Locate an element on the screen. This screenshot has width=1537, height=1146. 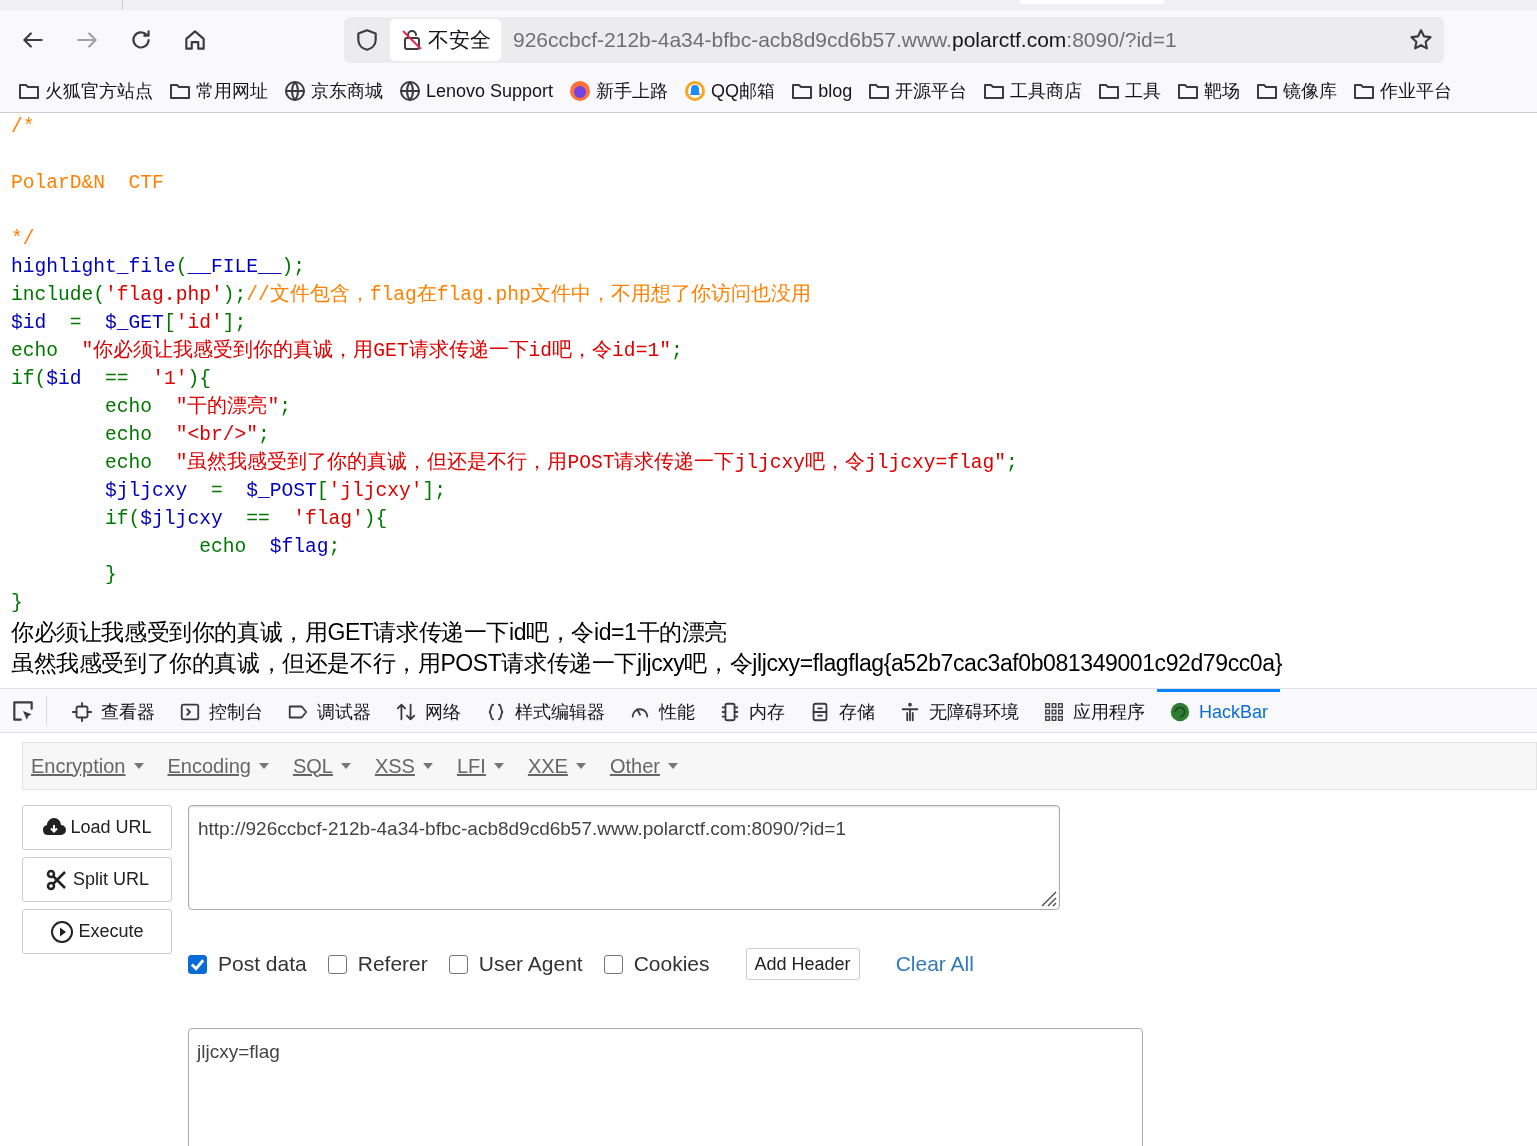
scissors-icon is located at coordinates (57, 879).